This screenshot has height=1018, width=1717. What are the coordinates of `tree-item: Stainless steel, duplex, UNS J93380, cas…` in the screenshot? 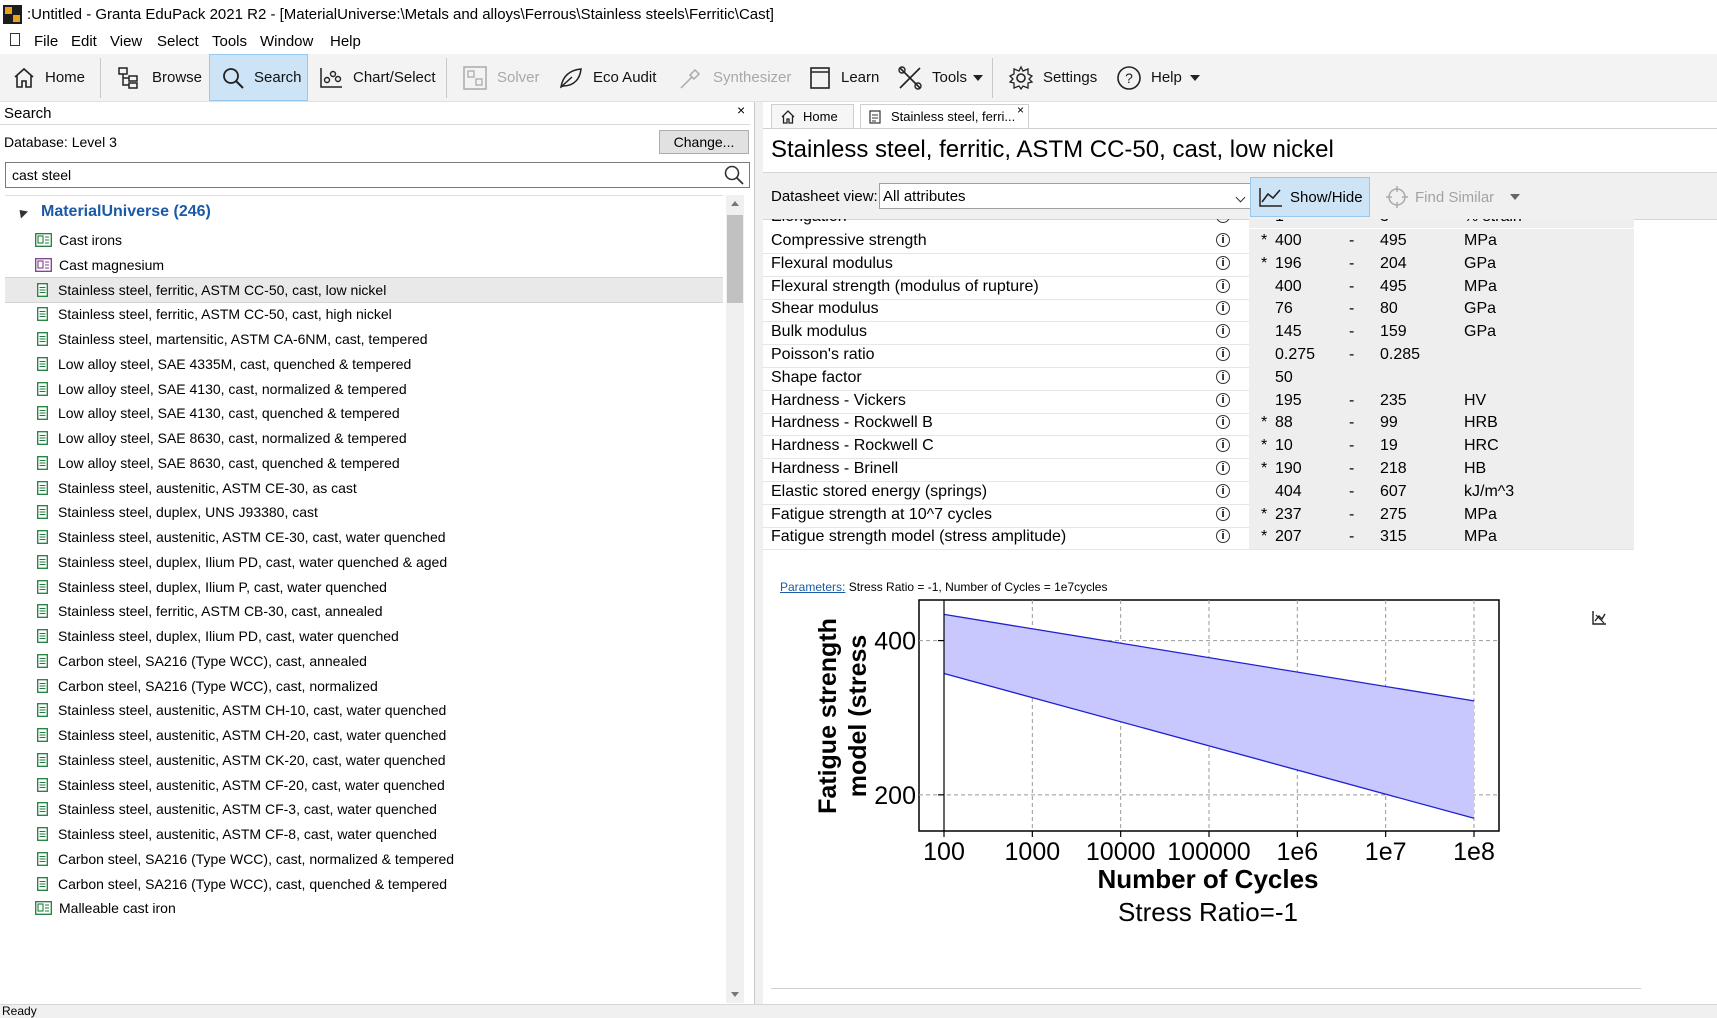 It's located at (364, 512).